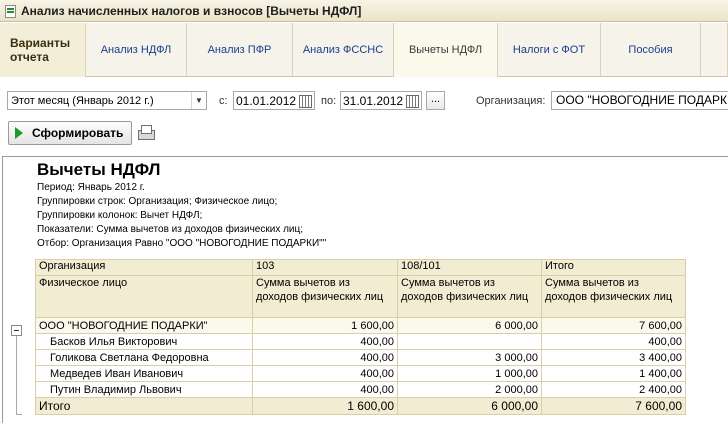  Describe the element at coordinates (446, 50) in the screenshot. I see `tab-deductions-ndfl: Вычеты НДФЛ` at that location.